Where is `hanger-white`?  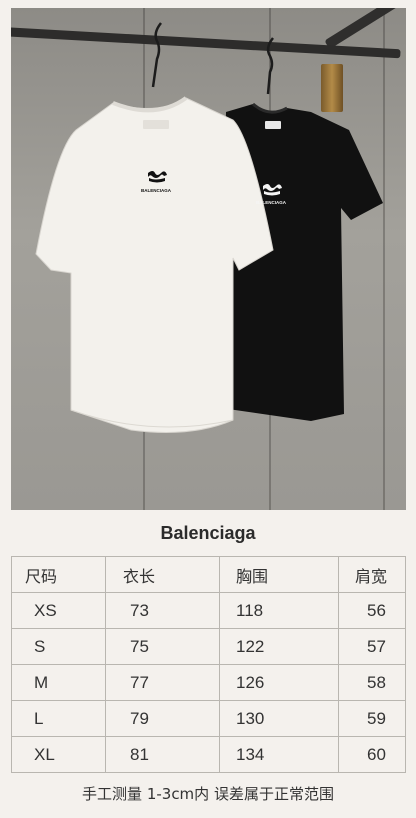 hanger-white is located at coordinates (156, 55).